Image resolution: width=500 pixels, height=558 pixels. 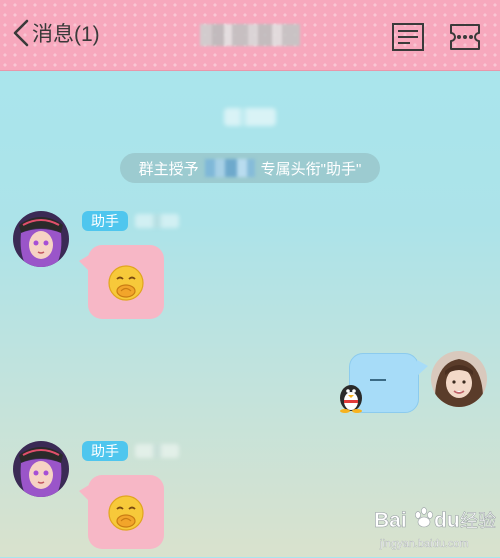 What do you see at coordinates (229, 168) in the screenshot?
I see `member-name-redacted` at bounding box center [229, 168].